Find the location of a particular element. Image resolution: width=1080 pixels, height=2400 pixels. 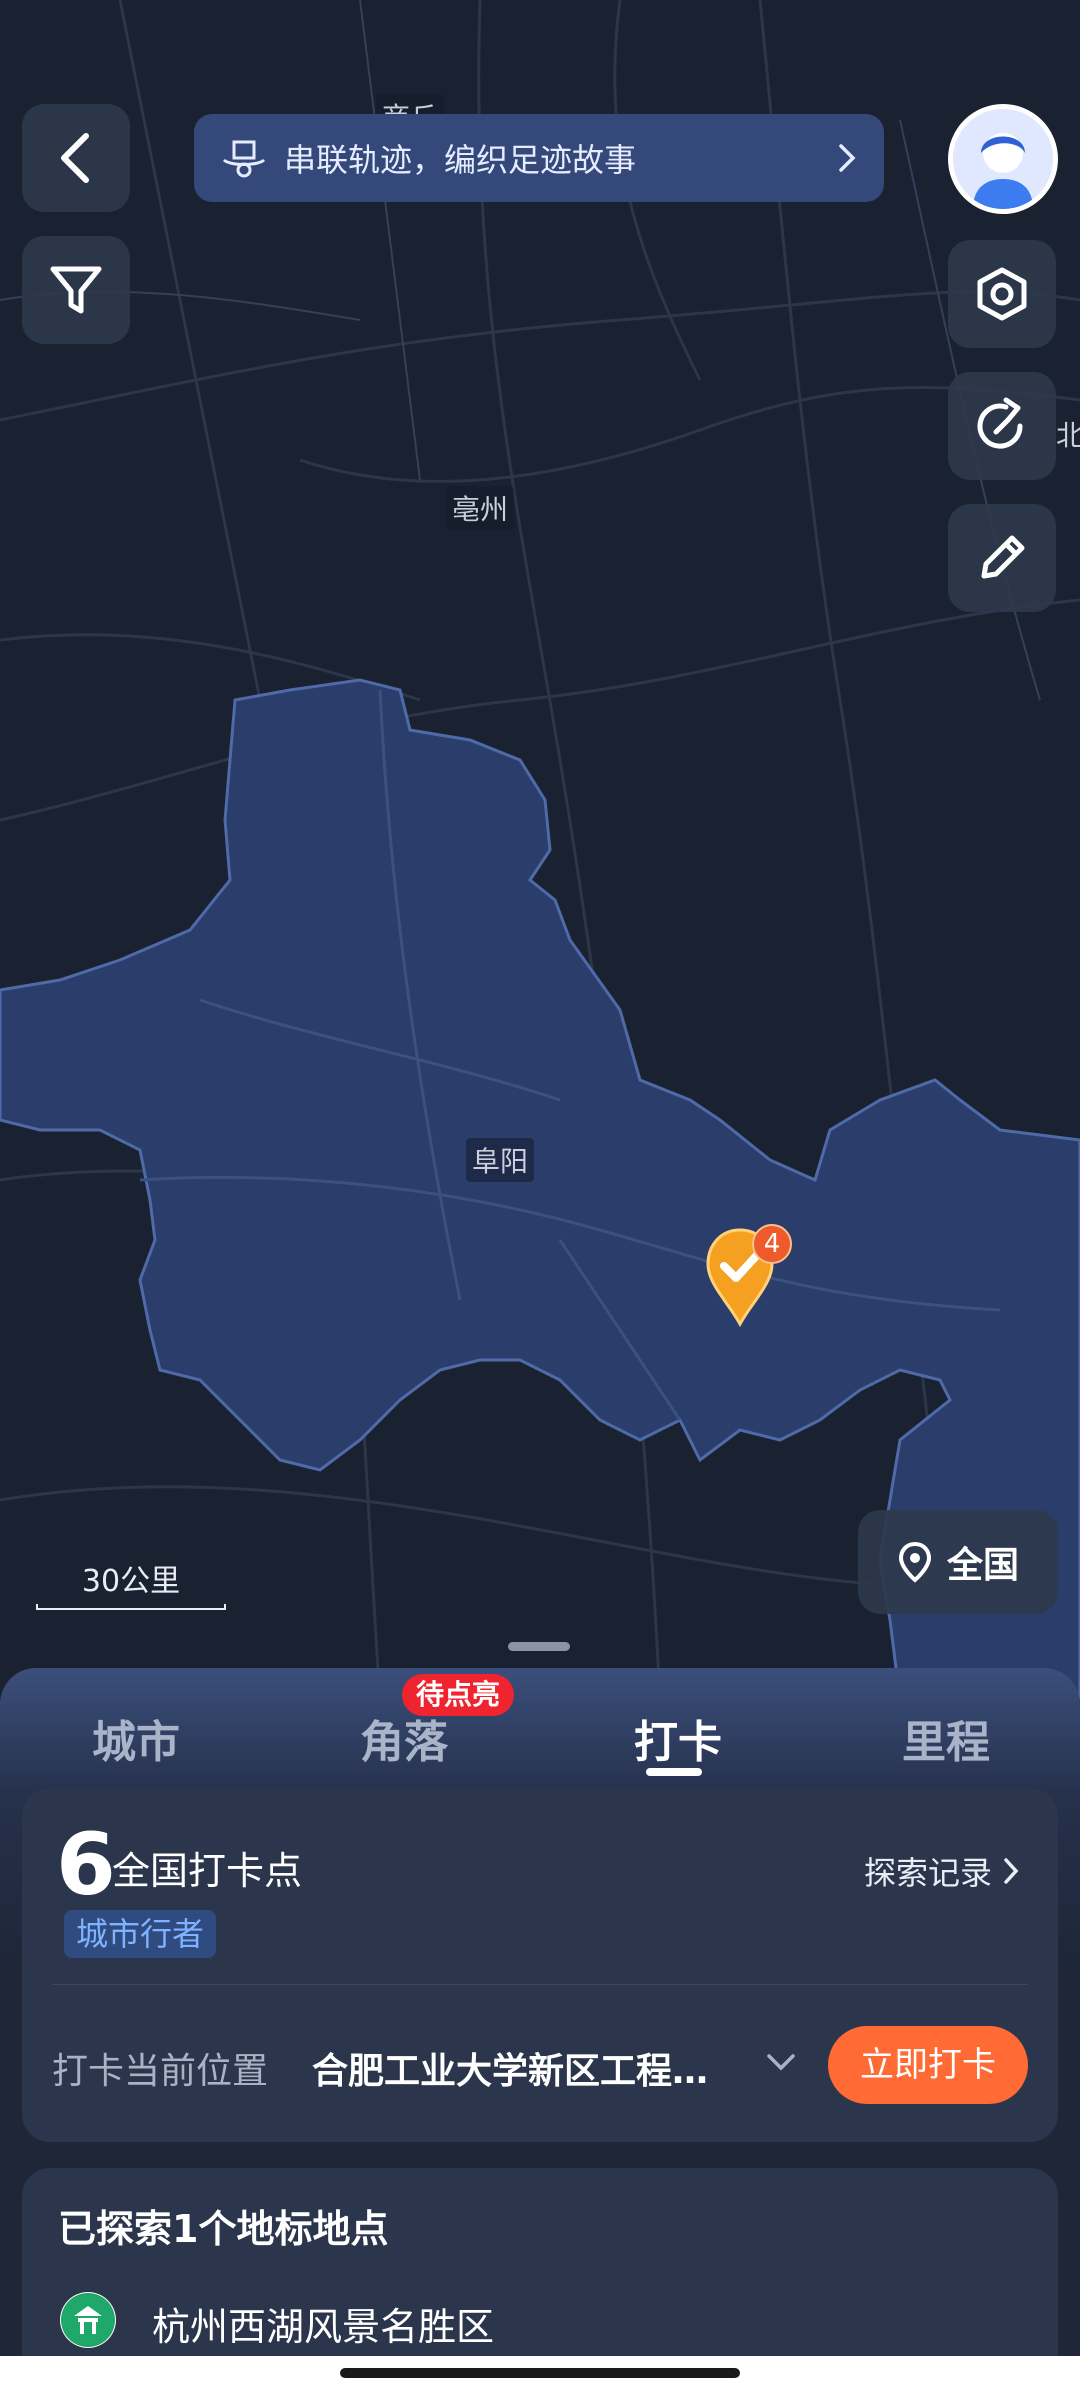

landmark-icon is located at coordinates (88, 2320).